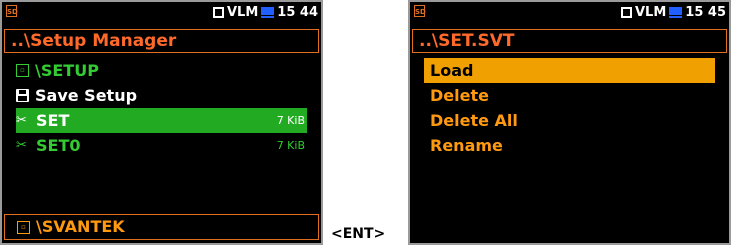 This screenshot has width=731, height=245. Describe the element at coordinates (161, 95) in the screenshot. I see `list-item-save-setup: Save Setup` at that location.